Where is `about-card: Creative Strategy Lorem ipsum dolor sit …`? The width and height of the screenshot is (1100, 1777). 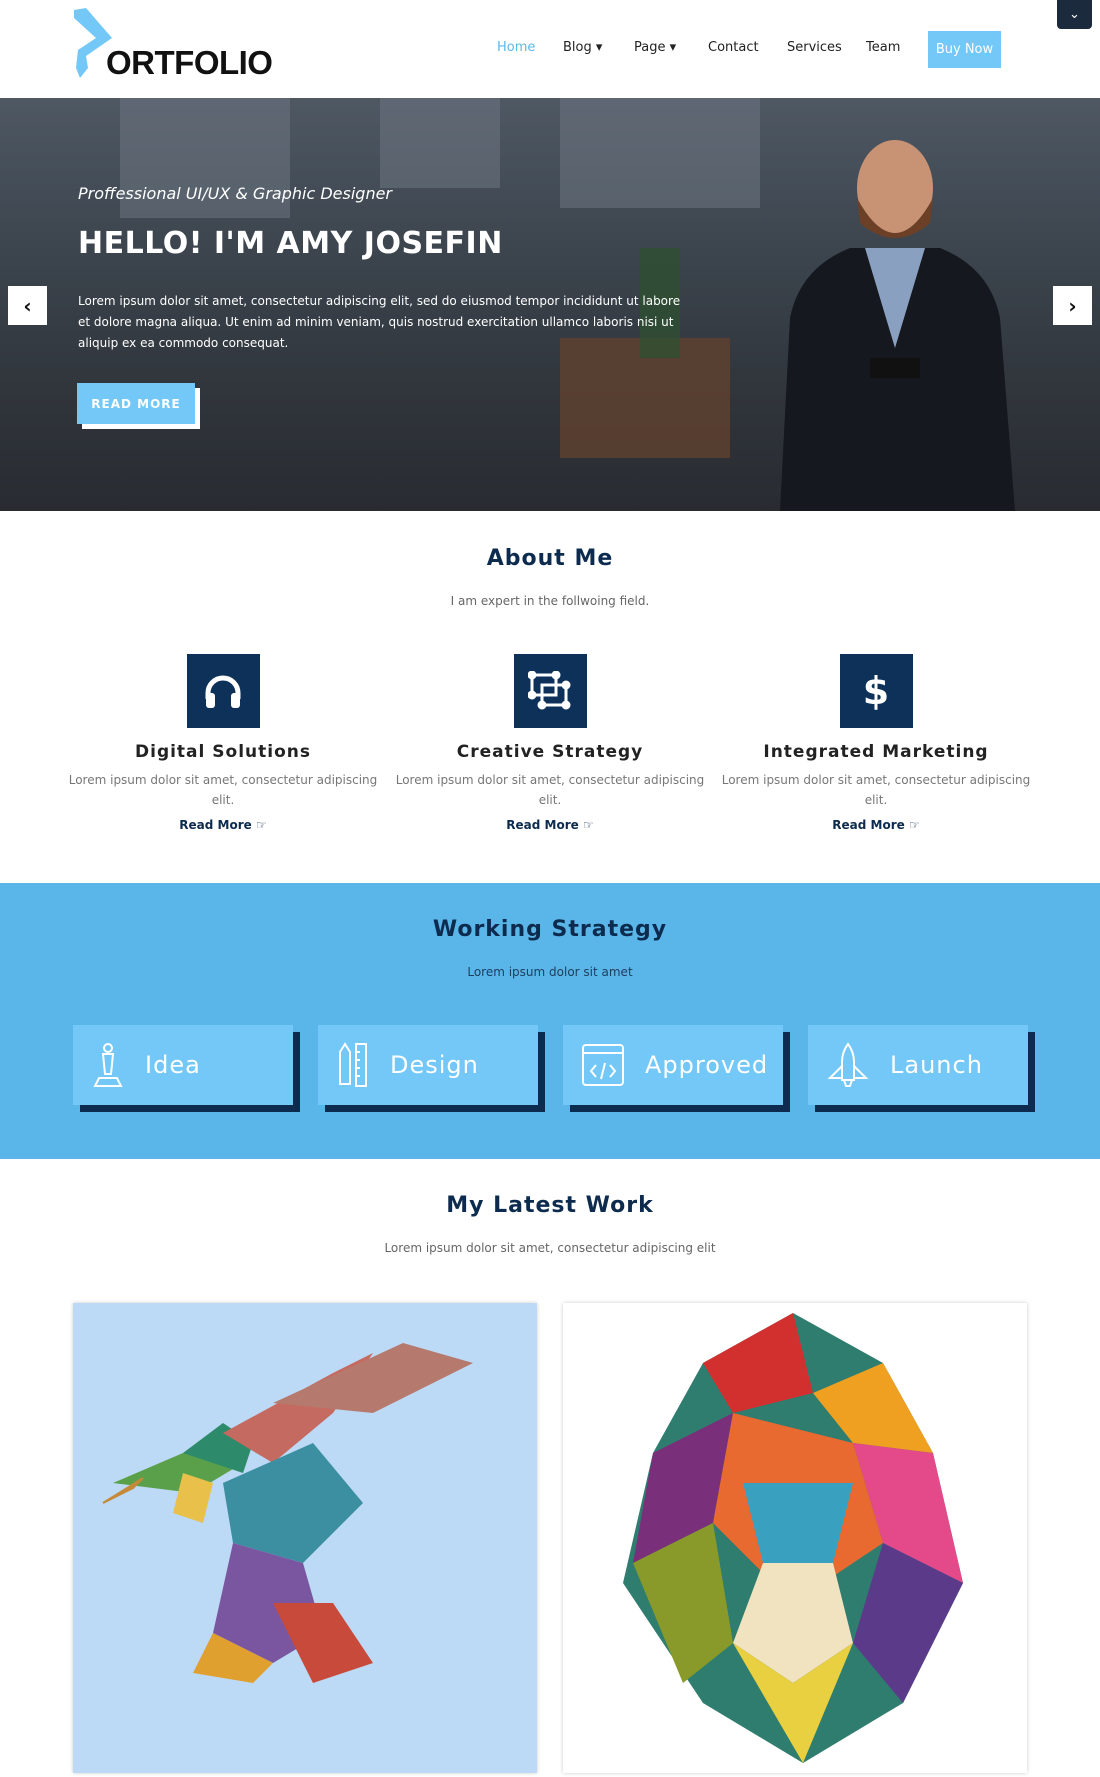 about-card: Creative Strategy Lorem ipsum dolor sit … is located at coordinates (550, 743).